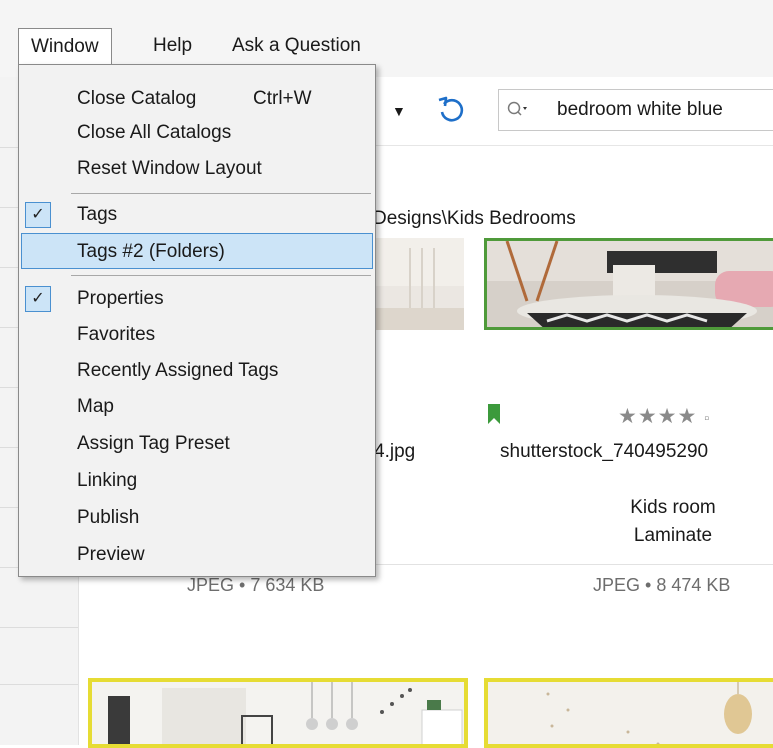 The height and width of the screenshot is (748, 773). I want to click on menu-item-recently-assigned-tags: Recently Assigned Tags, so click(197, 371).